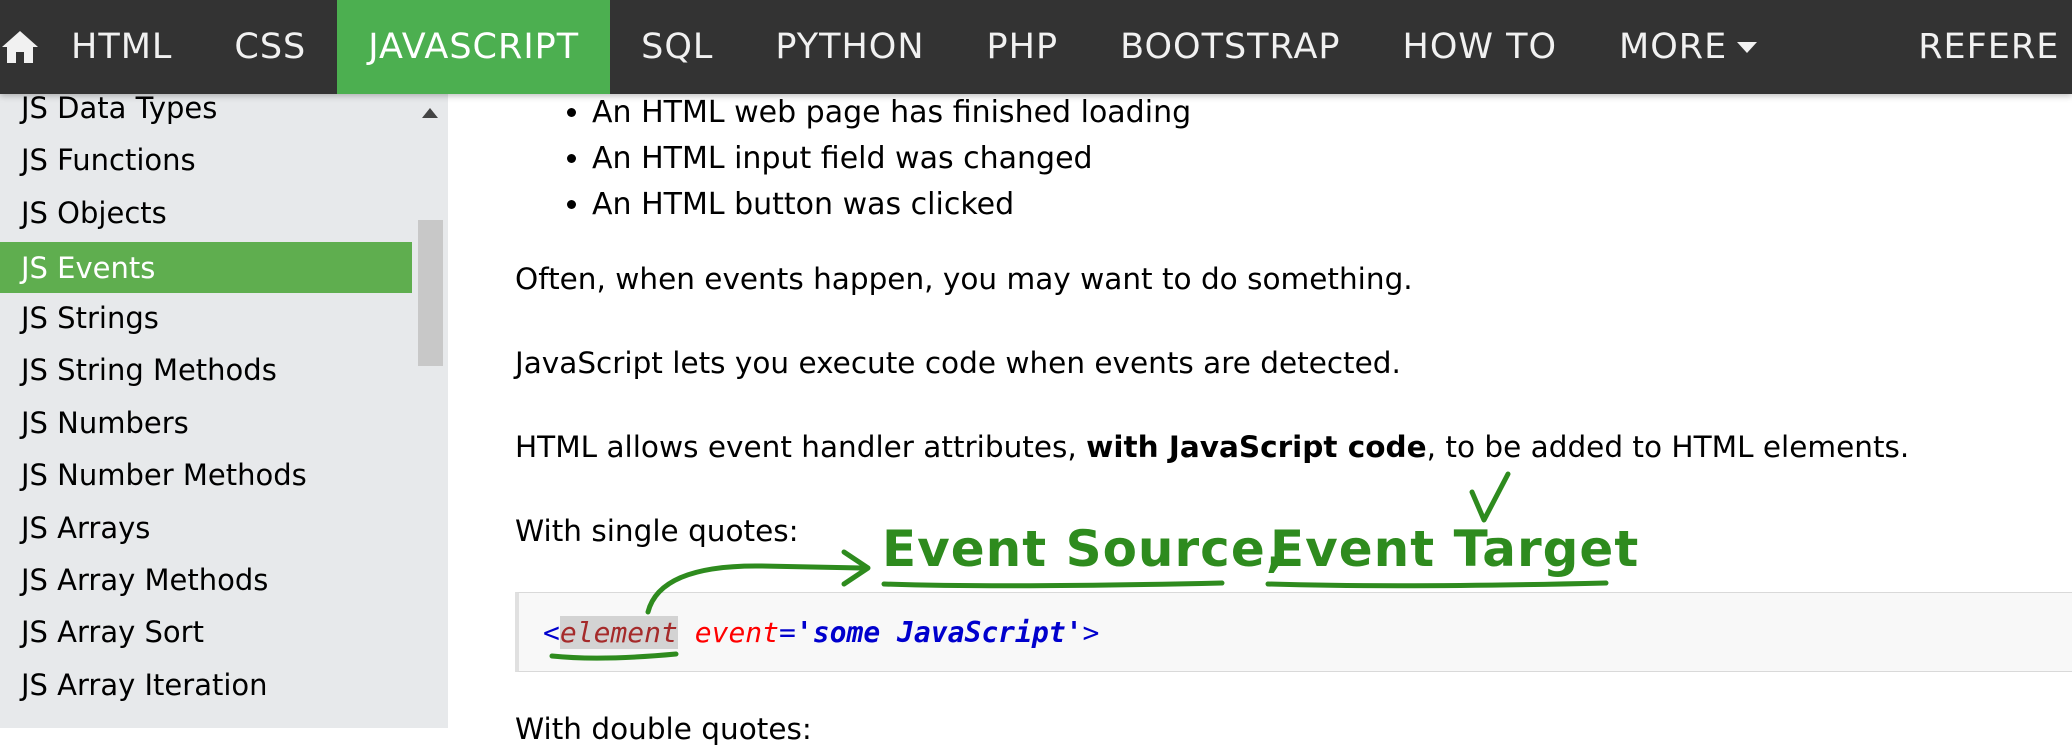  What do you see at coordinates (787, 632) in the screenshot?
I see `code-eq: =` at bounding box center [787, 632].